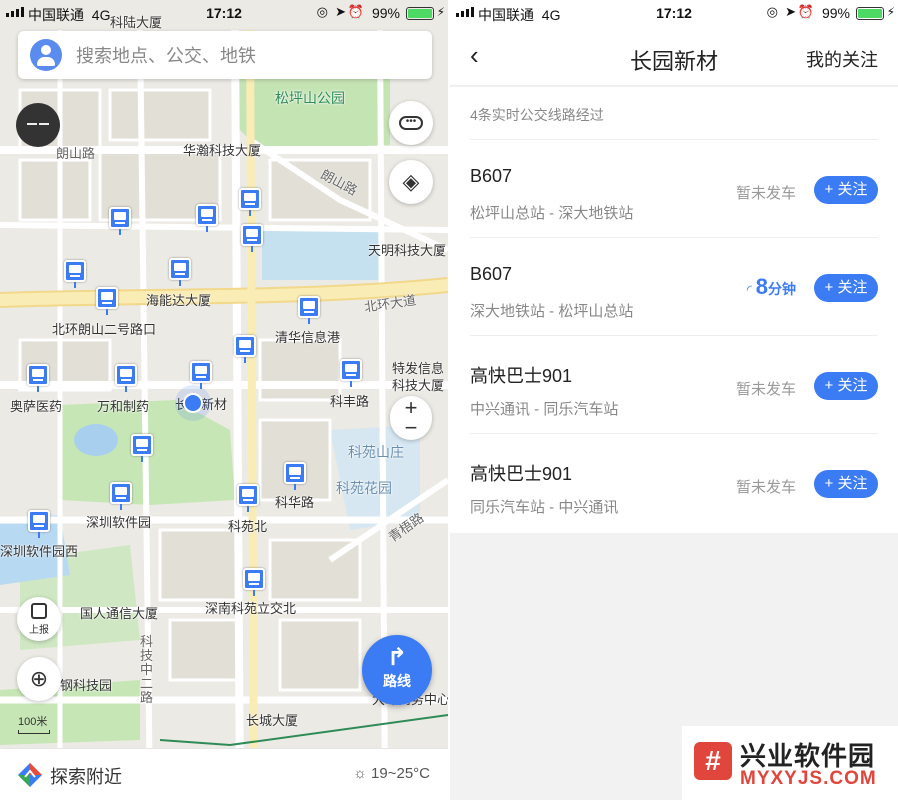 Image resolution: width=898 pixels, height=800 pixels. I want to click on park-label: 松坪山公园, so click(310, 98).